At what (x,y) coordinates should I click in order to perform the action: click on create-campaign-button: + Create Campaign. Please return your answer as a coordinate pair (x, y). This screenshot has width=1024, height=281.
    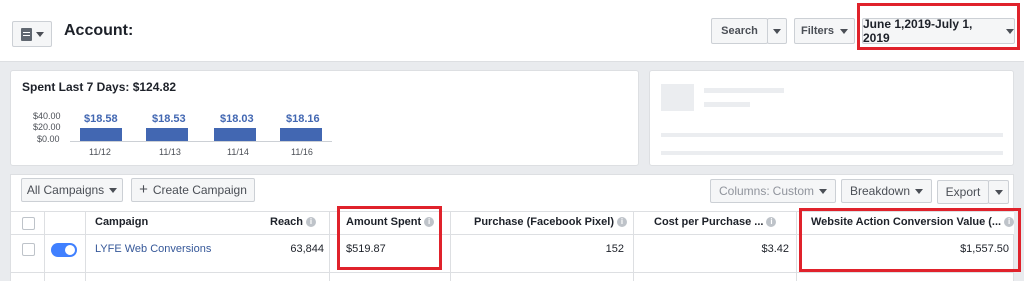
    Looking at the image, I should click on (193, 190).